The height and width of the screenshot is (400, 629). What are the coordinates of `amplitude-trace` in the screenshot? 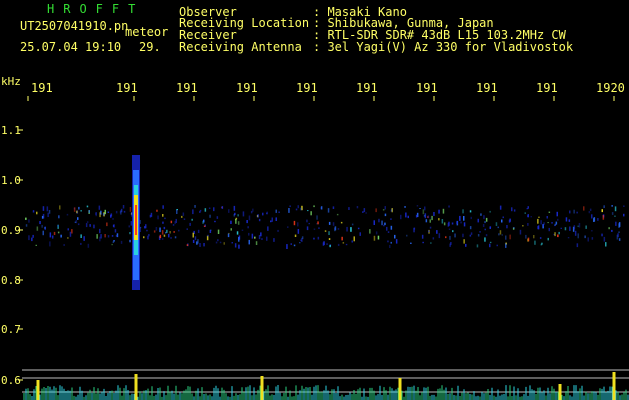 It's located at (326, 386).